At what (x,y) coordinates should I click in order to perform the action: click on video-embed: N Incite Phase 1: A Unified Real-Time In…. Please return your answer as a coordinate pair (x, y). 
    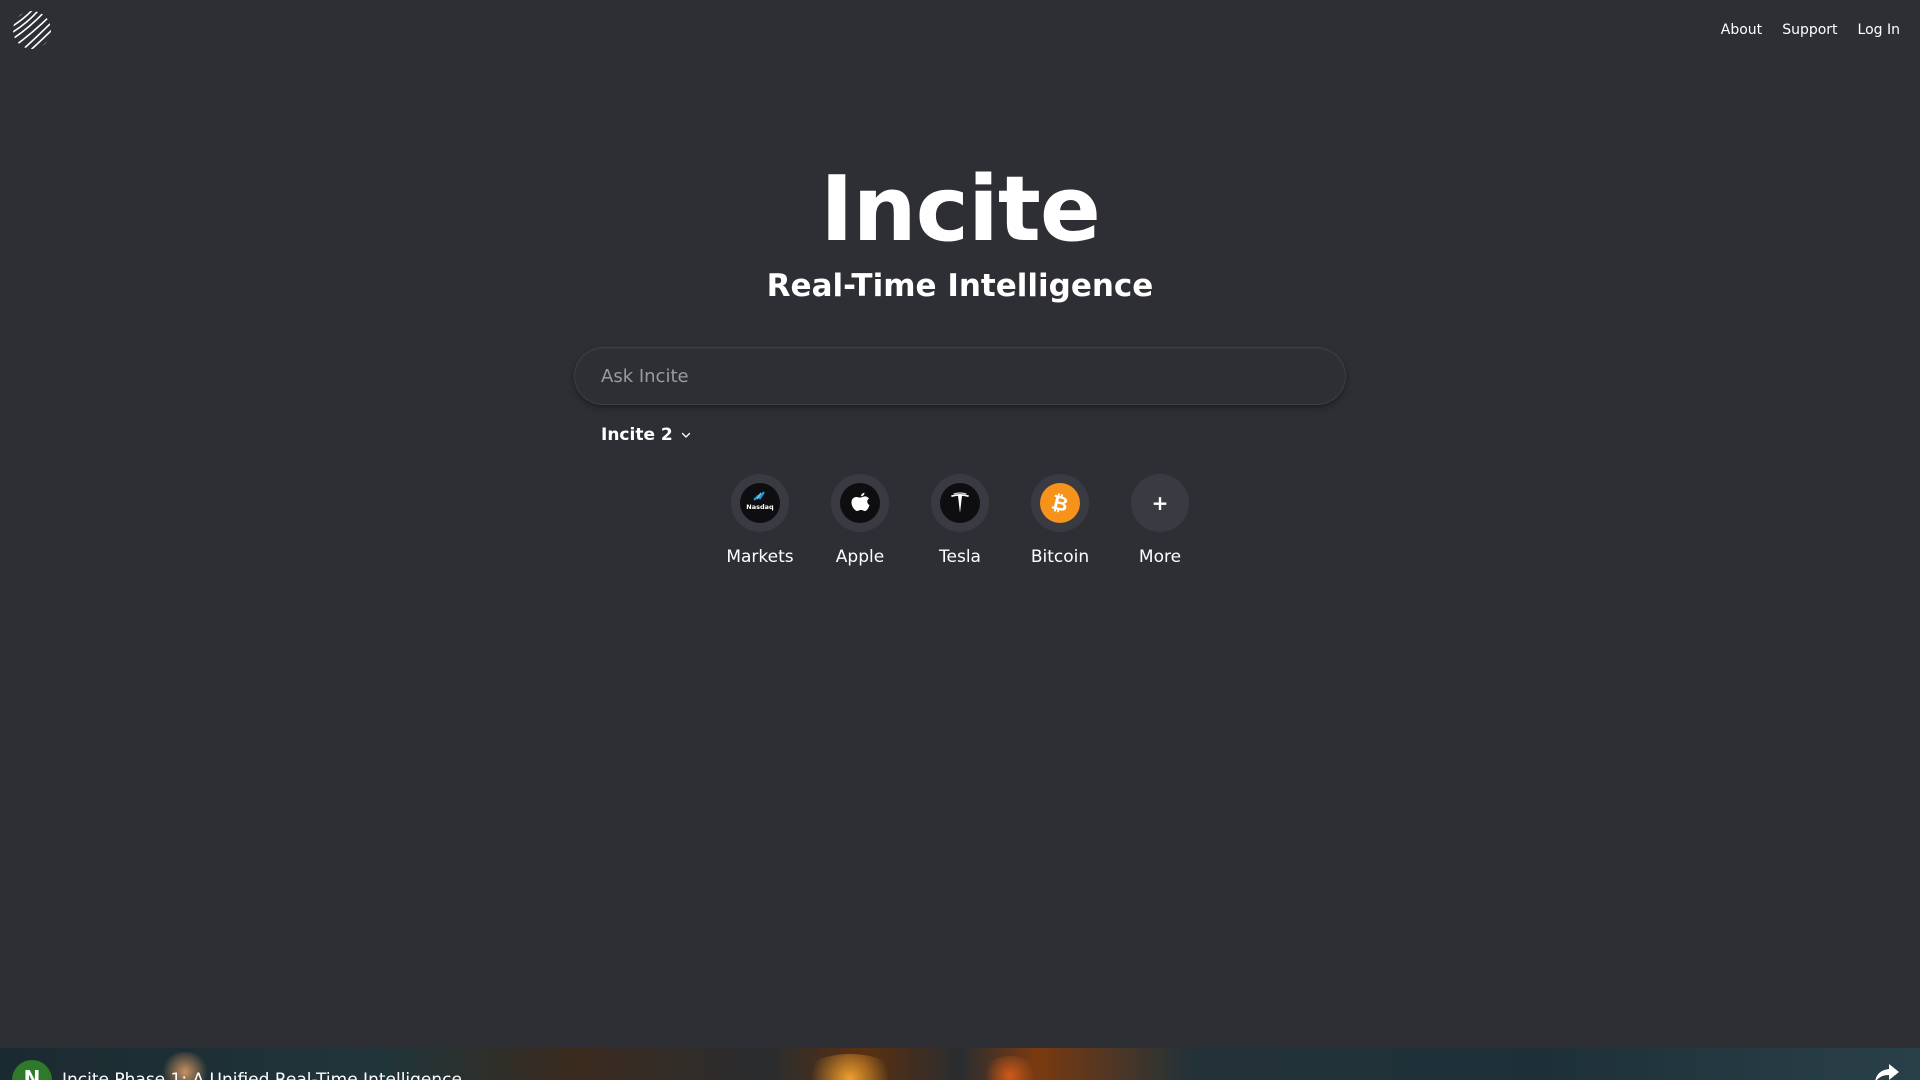
    Looking at the image, I should click on (960, 1064).